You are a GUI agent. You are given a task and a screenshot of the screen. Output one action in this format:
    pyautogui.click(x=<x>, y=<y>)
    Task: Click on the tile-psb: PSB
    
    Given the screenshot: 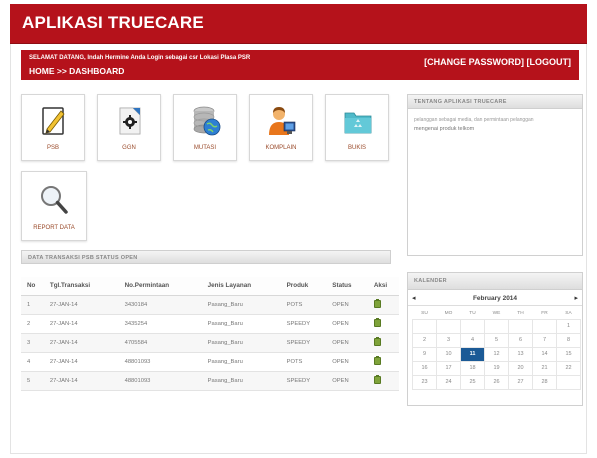 What is the action you would take?
    pyautogui.click(x=53, y=127)
    